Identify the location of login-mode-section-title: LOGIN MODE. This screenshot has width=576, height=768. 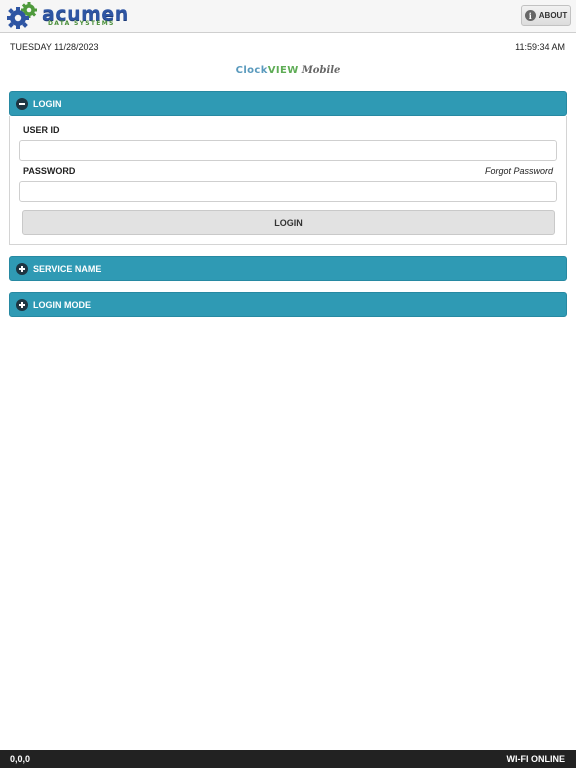
(62, 304).